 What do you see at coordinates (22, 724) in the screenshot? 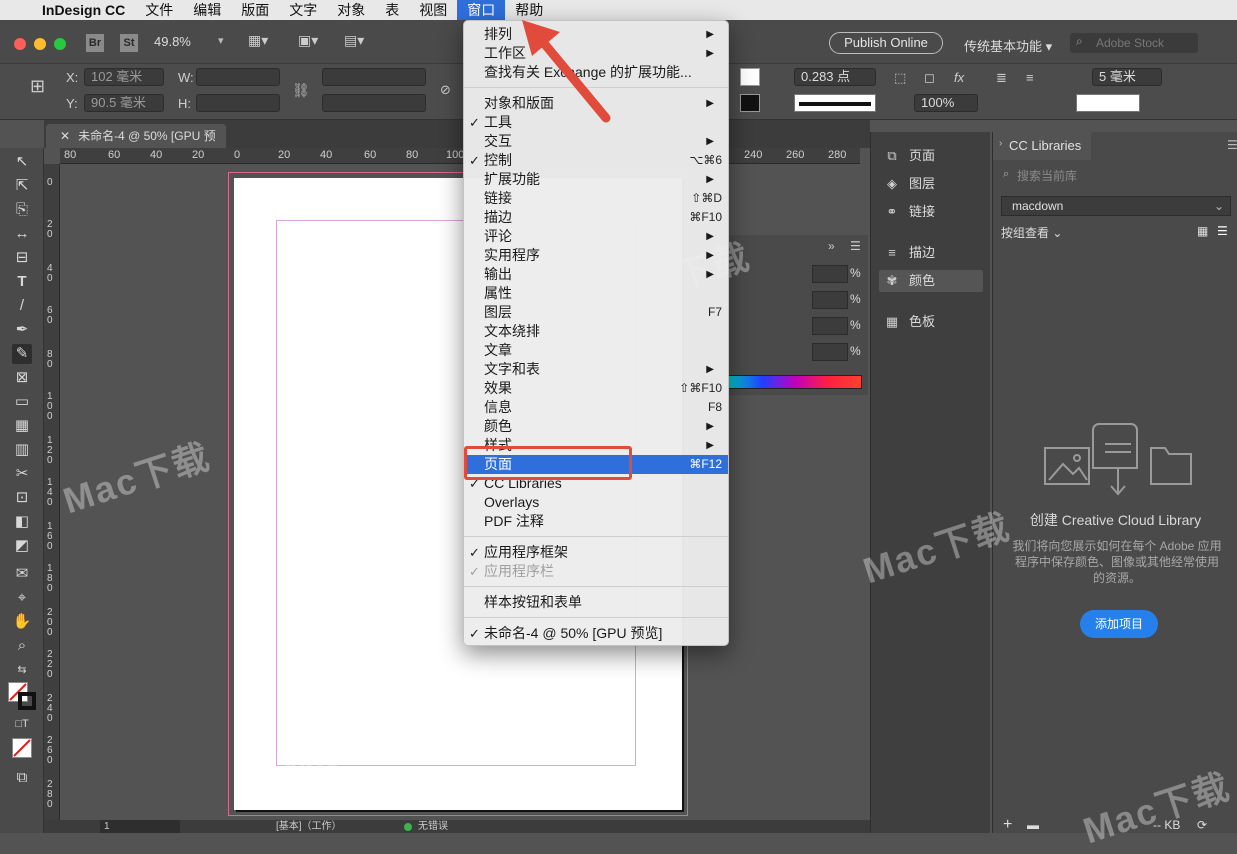
I see `formatting-affects-container-icon: □T` at bounding box center [22, 724].